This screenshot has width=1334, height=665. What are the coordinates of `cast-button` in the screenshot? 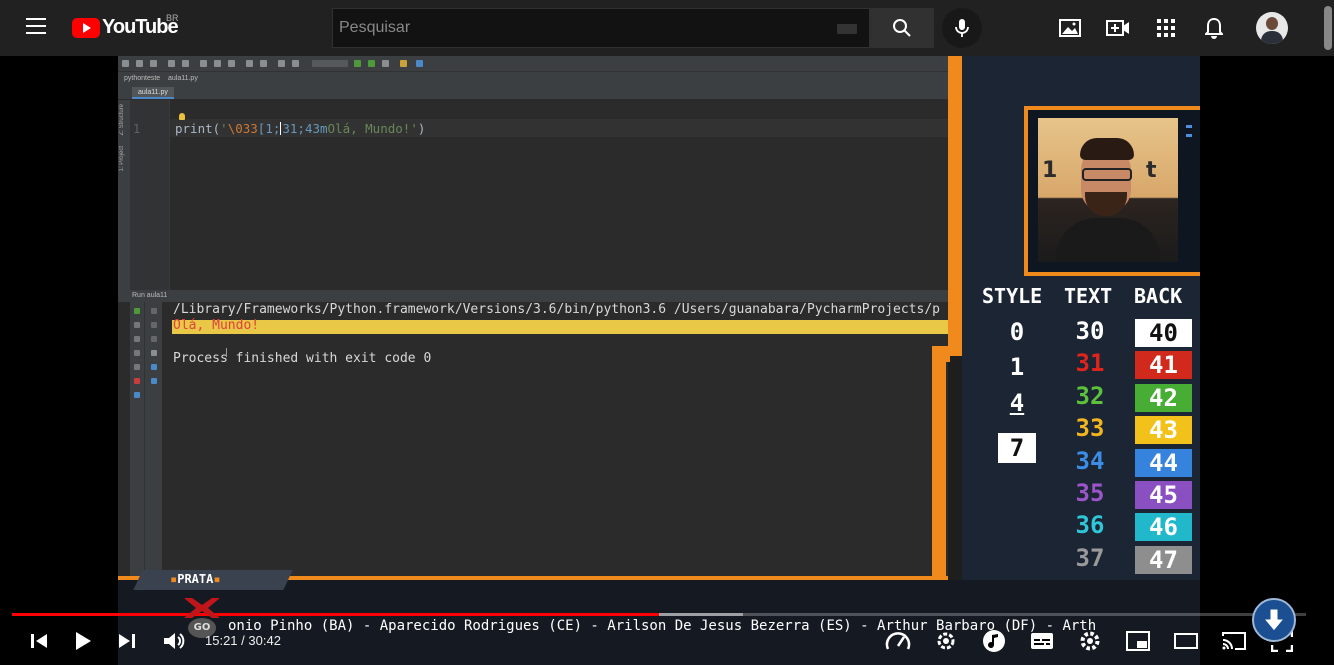 It's located at (1234, 641).